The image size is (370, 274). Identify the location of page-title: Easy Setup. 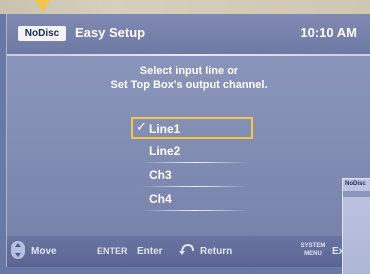
(110, 32).